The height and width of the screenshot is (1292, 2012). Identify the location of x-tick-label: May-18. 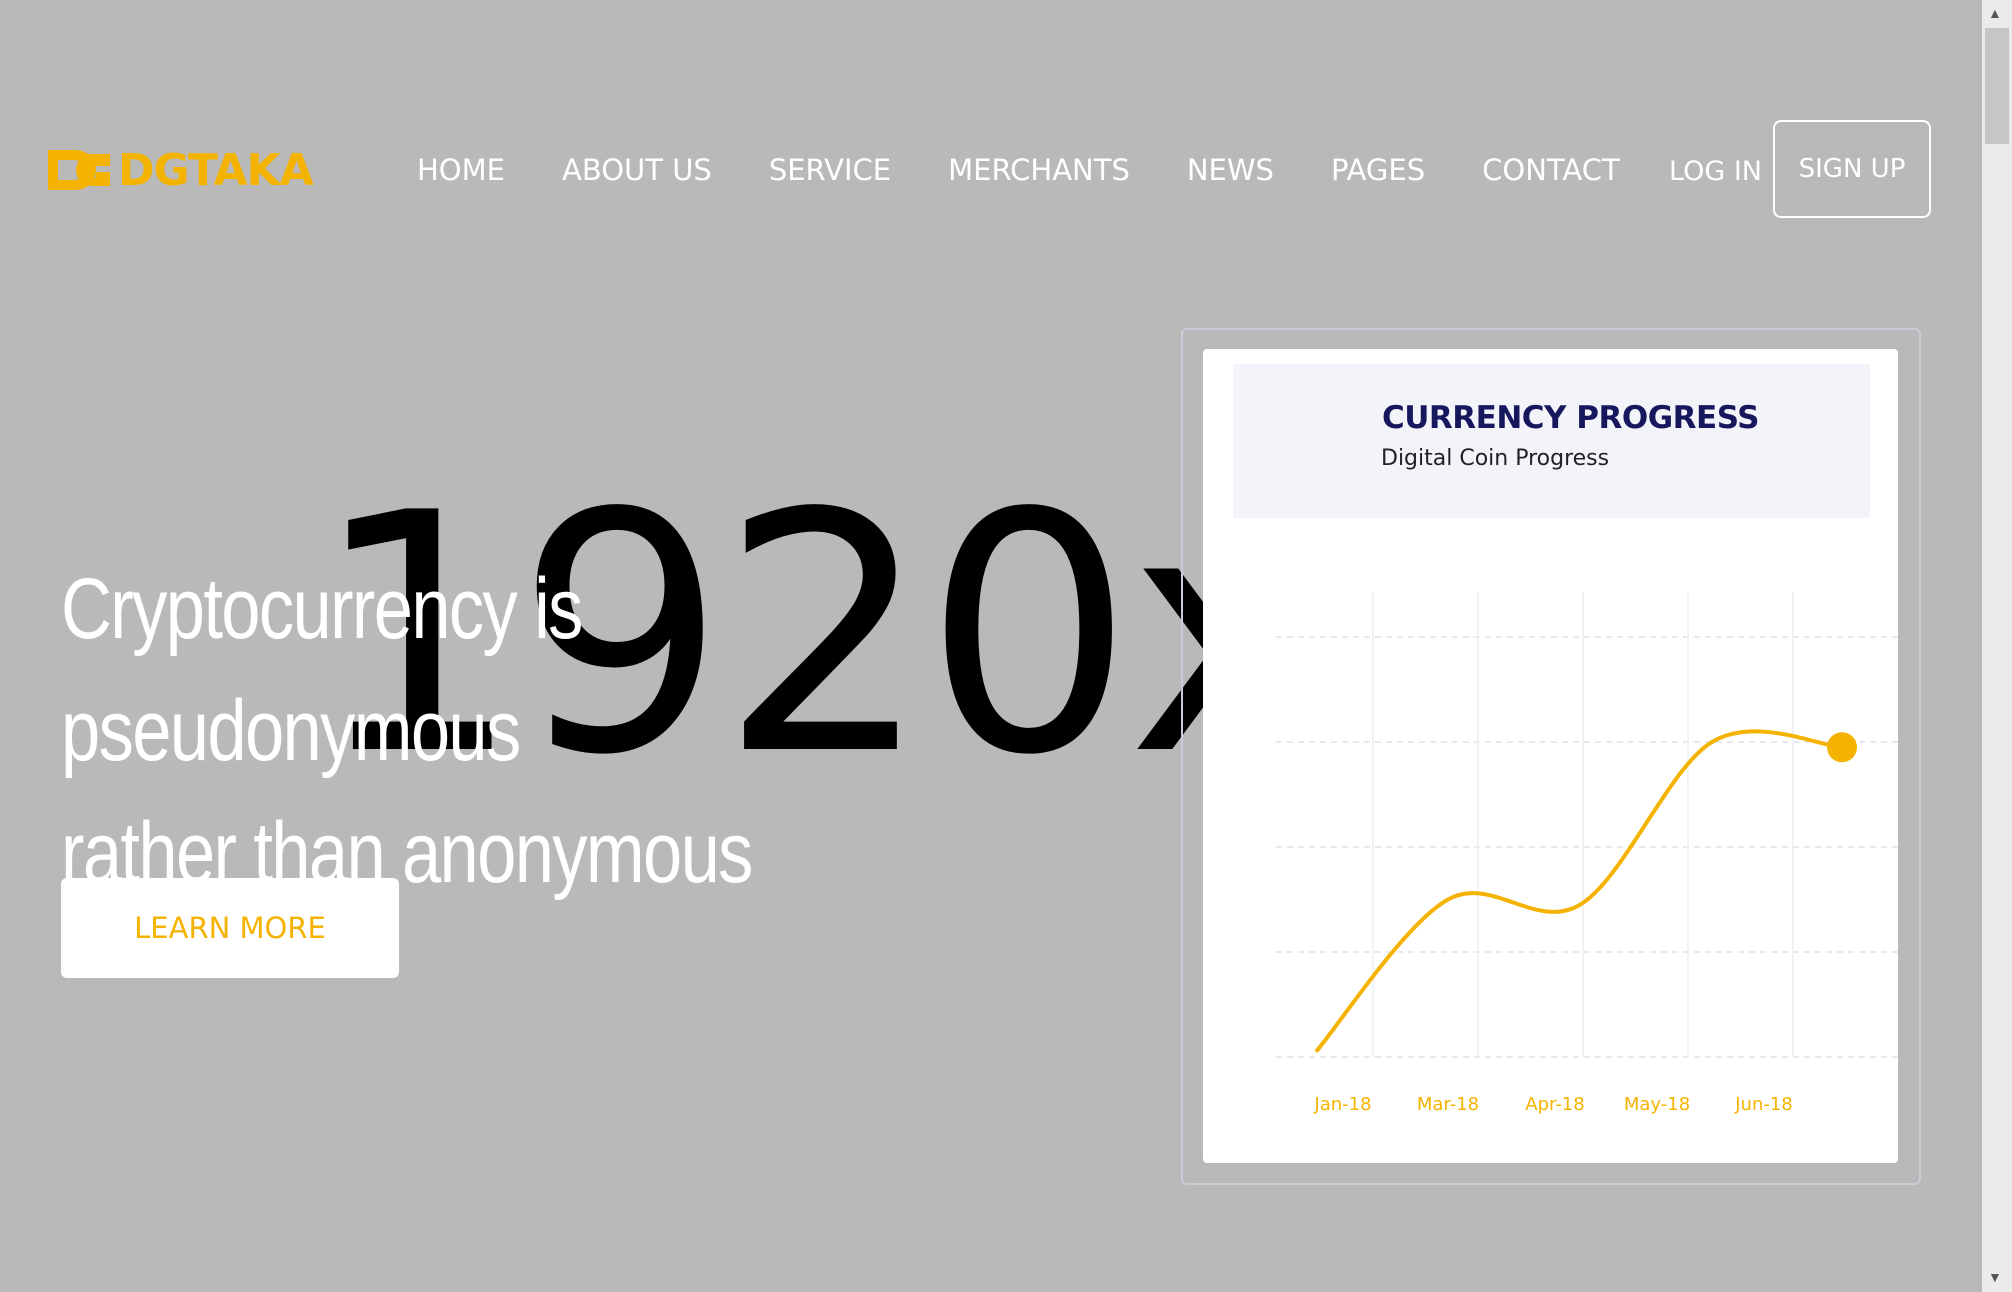
(1657, 1104).